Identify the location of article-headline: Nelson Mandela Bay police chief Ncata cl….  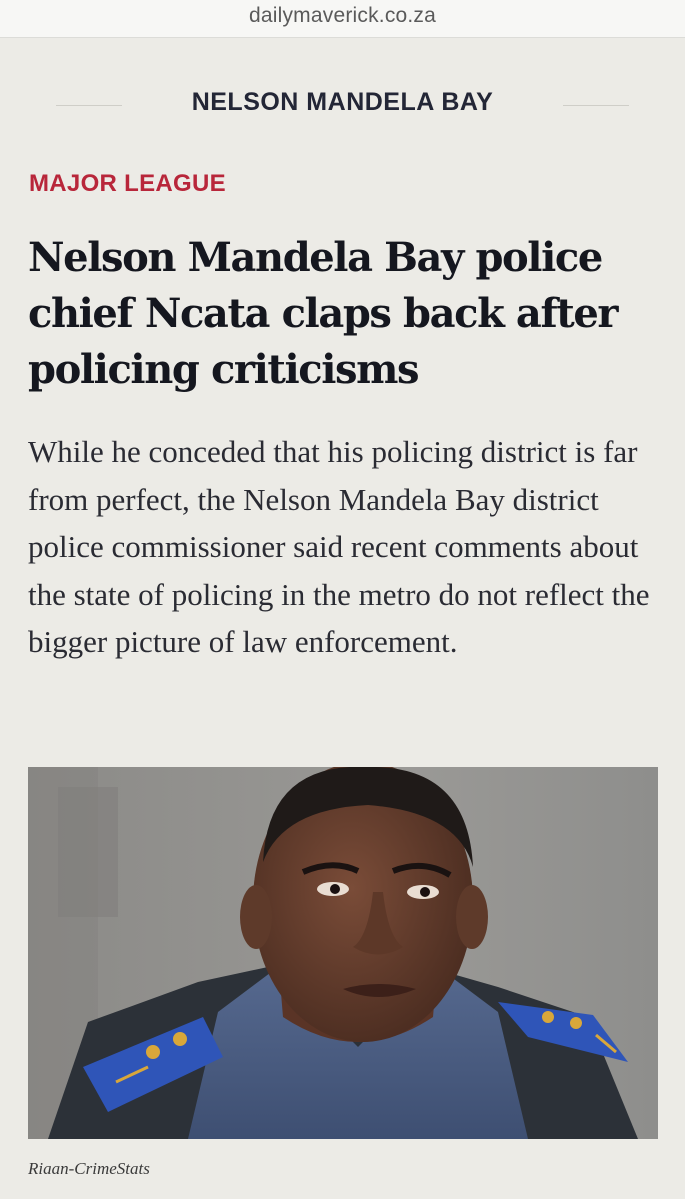
(343, 314).